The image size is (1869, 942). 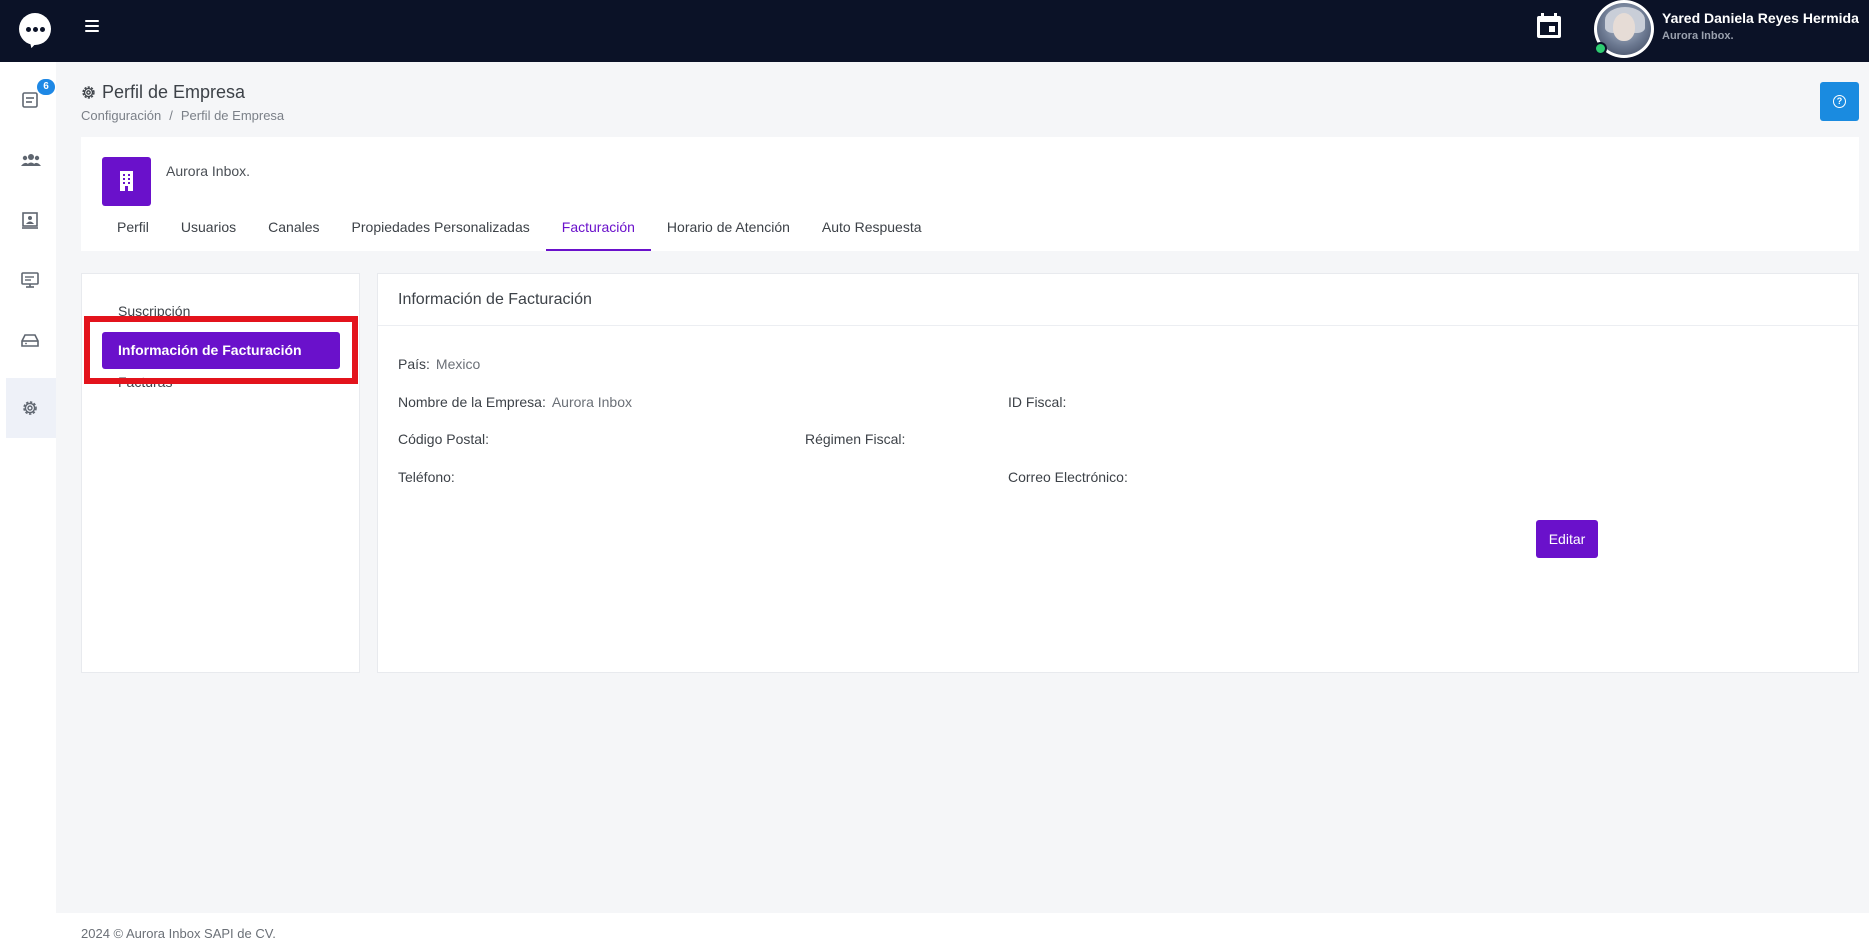 I want to click on billing-info-title: Información de Facturación, so click(x=495, y=299).